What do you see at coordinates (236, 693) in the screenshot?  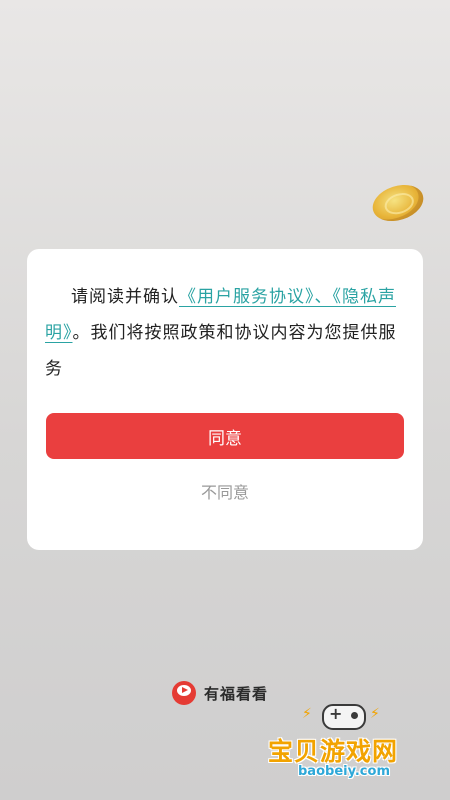 I see `app-name: 有福看看` at bounding box center [236, 693].